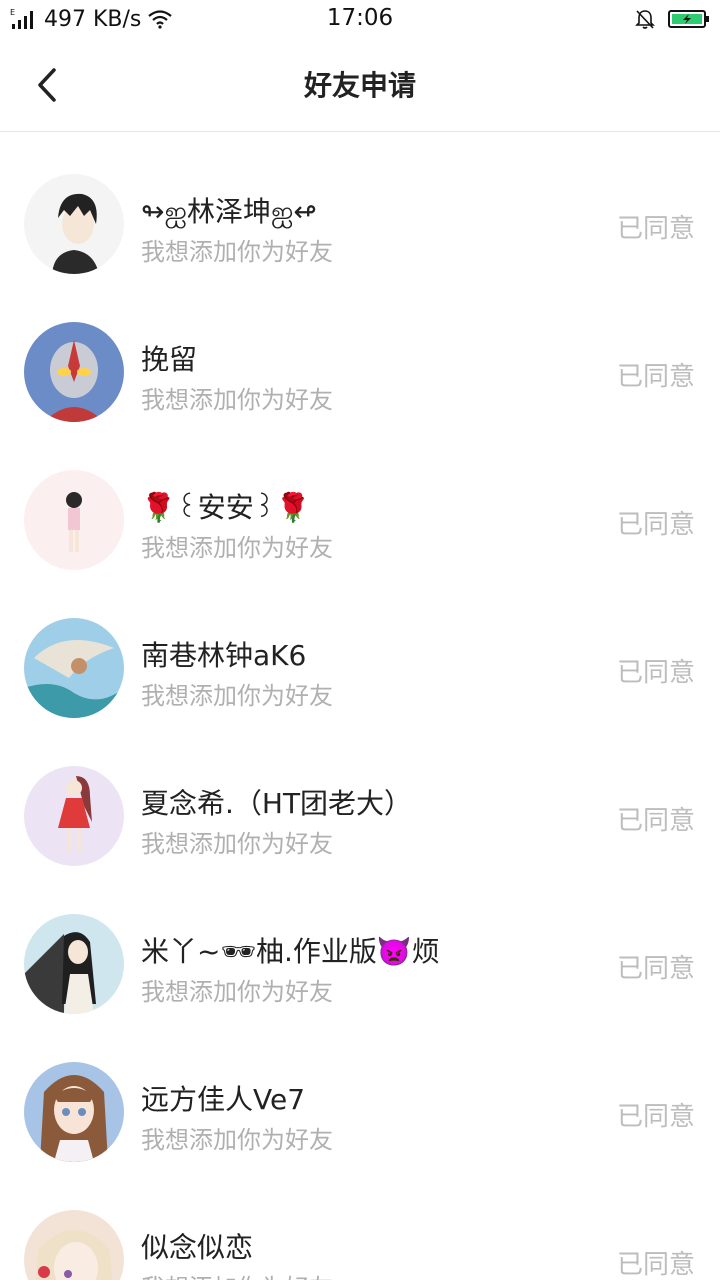 The image size is (720, 1280). Describe the element at coordinates (169, 359) in the screenshot. I see `request-name: 挽留` at that location.